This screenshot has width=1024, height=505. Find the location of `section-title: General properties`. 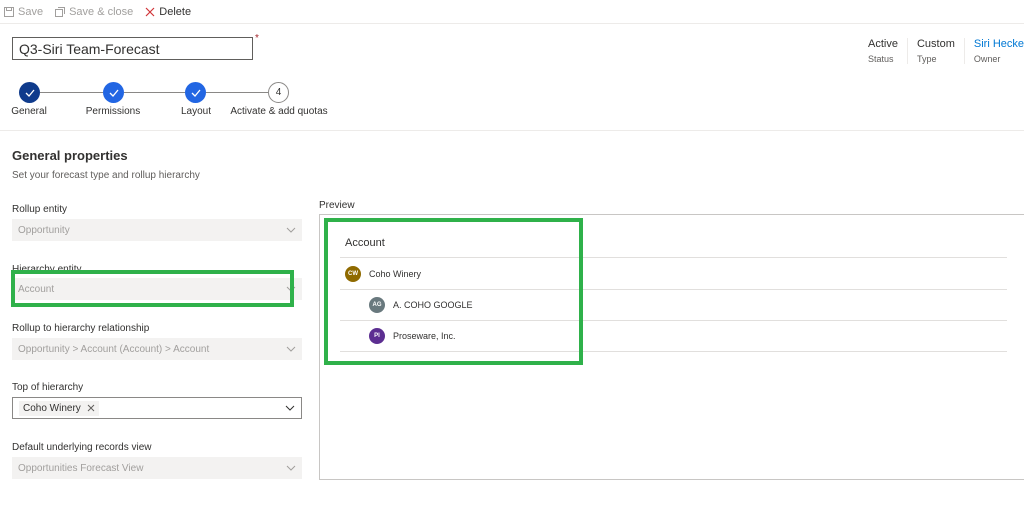

section-title: General properties is located at coordinates (70, 155).